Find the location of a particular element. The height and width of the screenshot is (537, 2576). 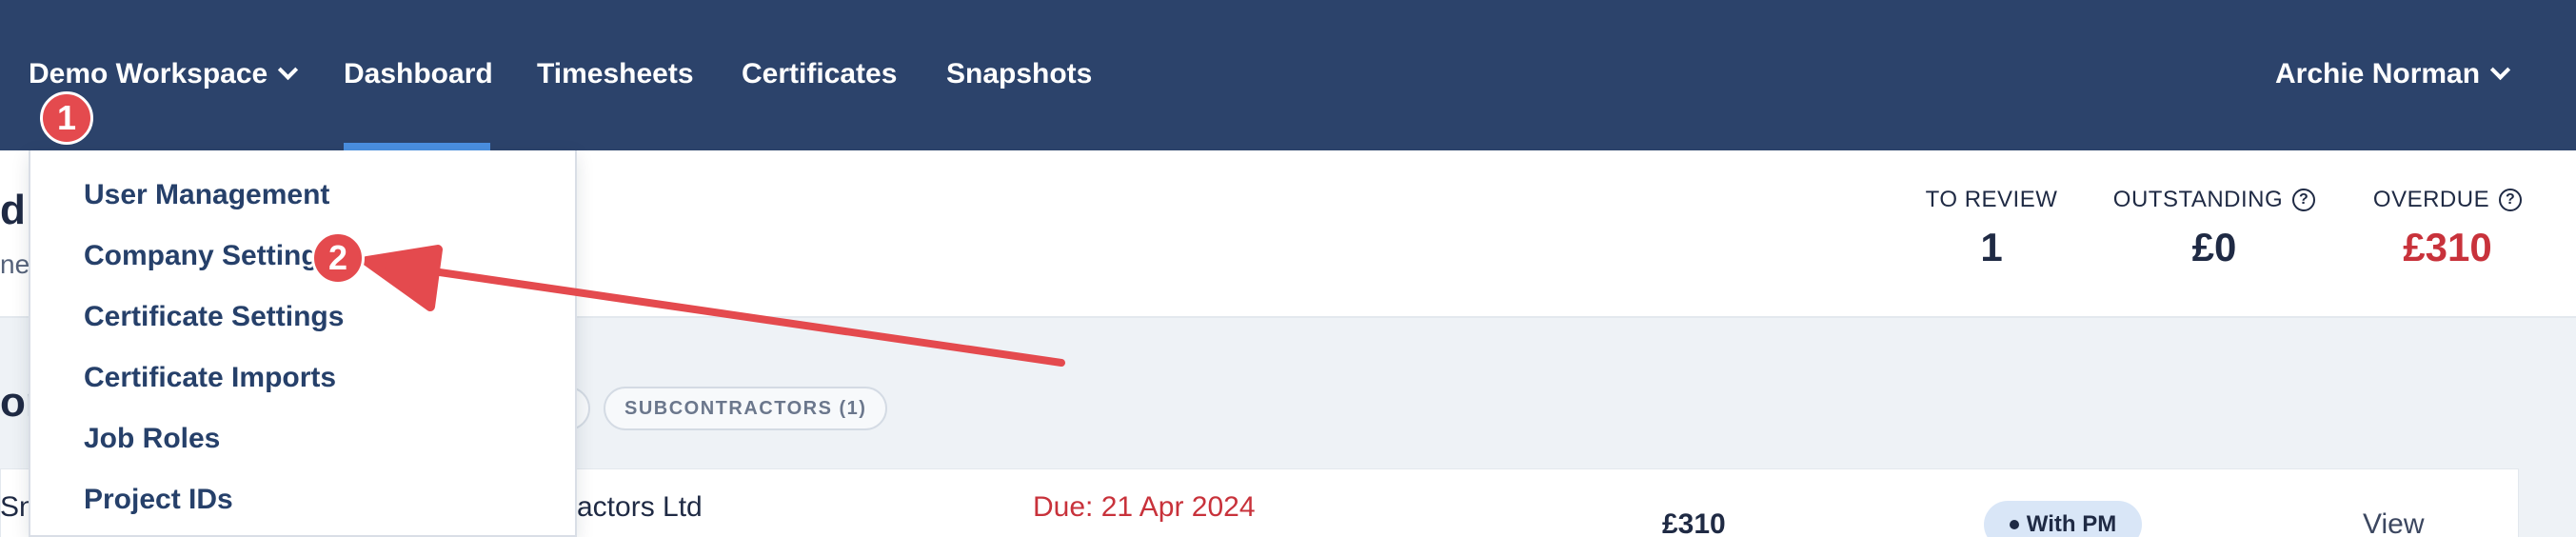

step-badge-2: 2 is located at coordinates (338, 258).